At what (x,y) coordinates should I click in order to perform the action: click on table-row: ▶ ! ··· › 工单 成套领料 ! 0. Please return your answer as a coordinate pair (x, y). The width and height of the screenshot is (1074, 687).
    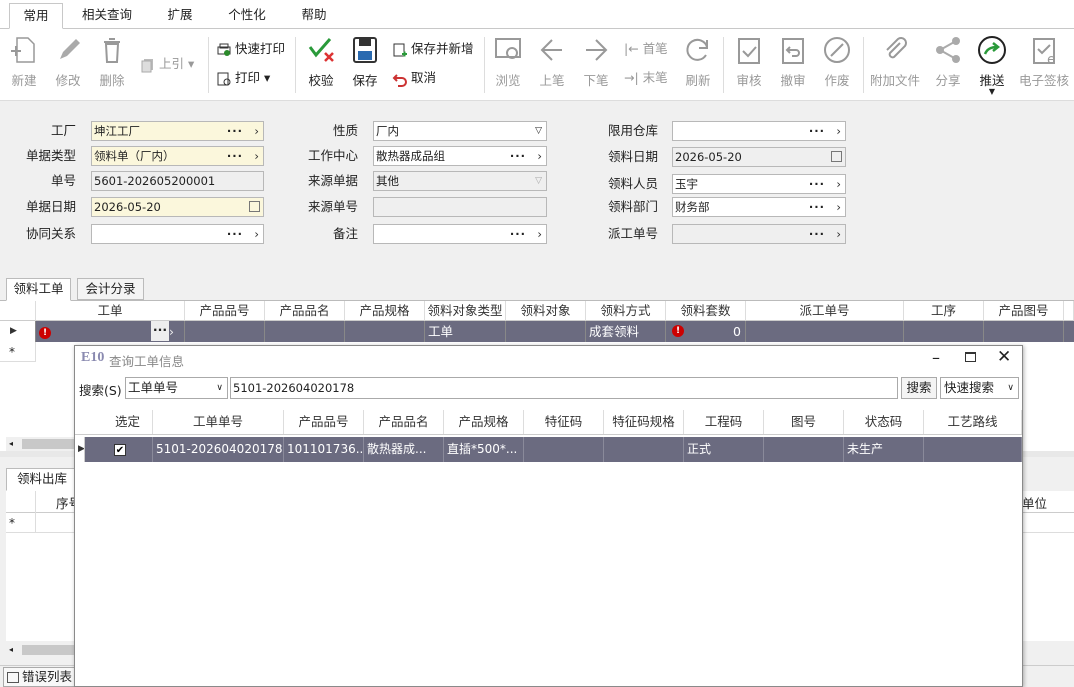
    Looking at the image, I should click on (537, 331).